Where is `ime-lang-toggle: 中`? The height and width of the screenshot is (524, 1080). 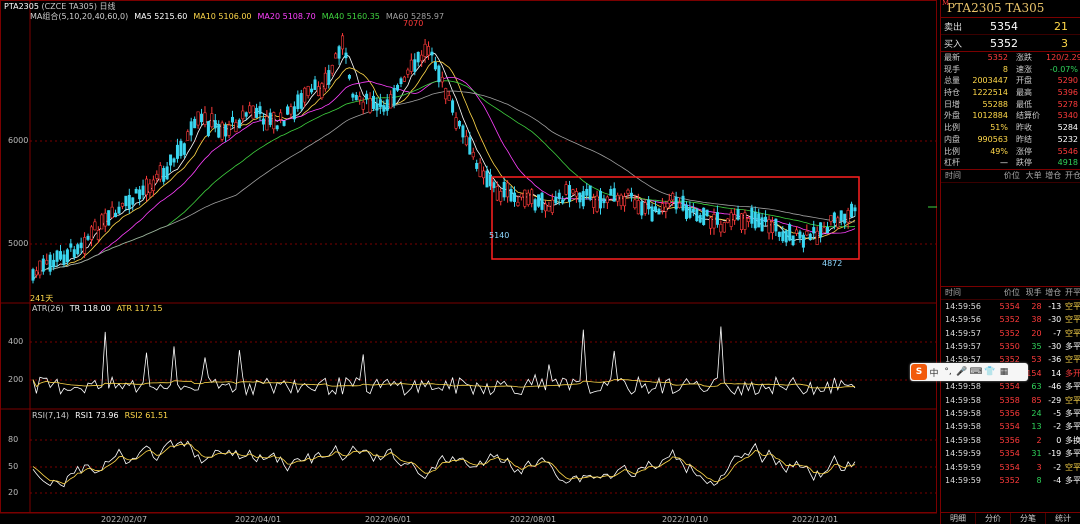
ime-lang-toggle: 中 is located at coordinates (934, 372).